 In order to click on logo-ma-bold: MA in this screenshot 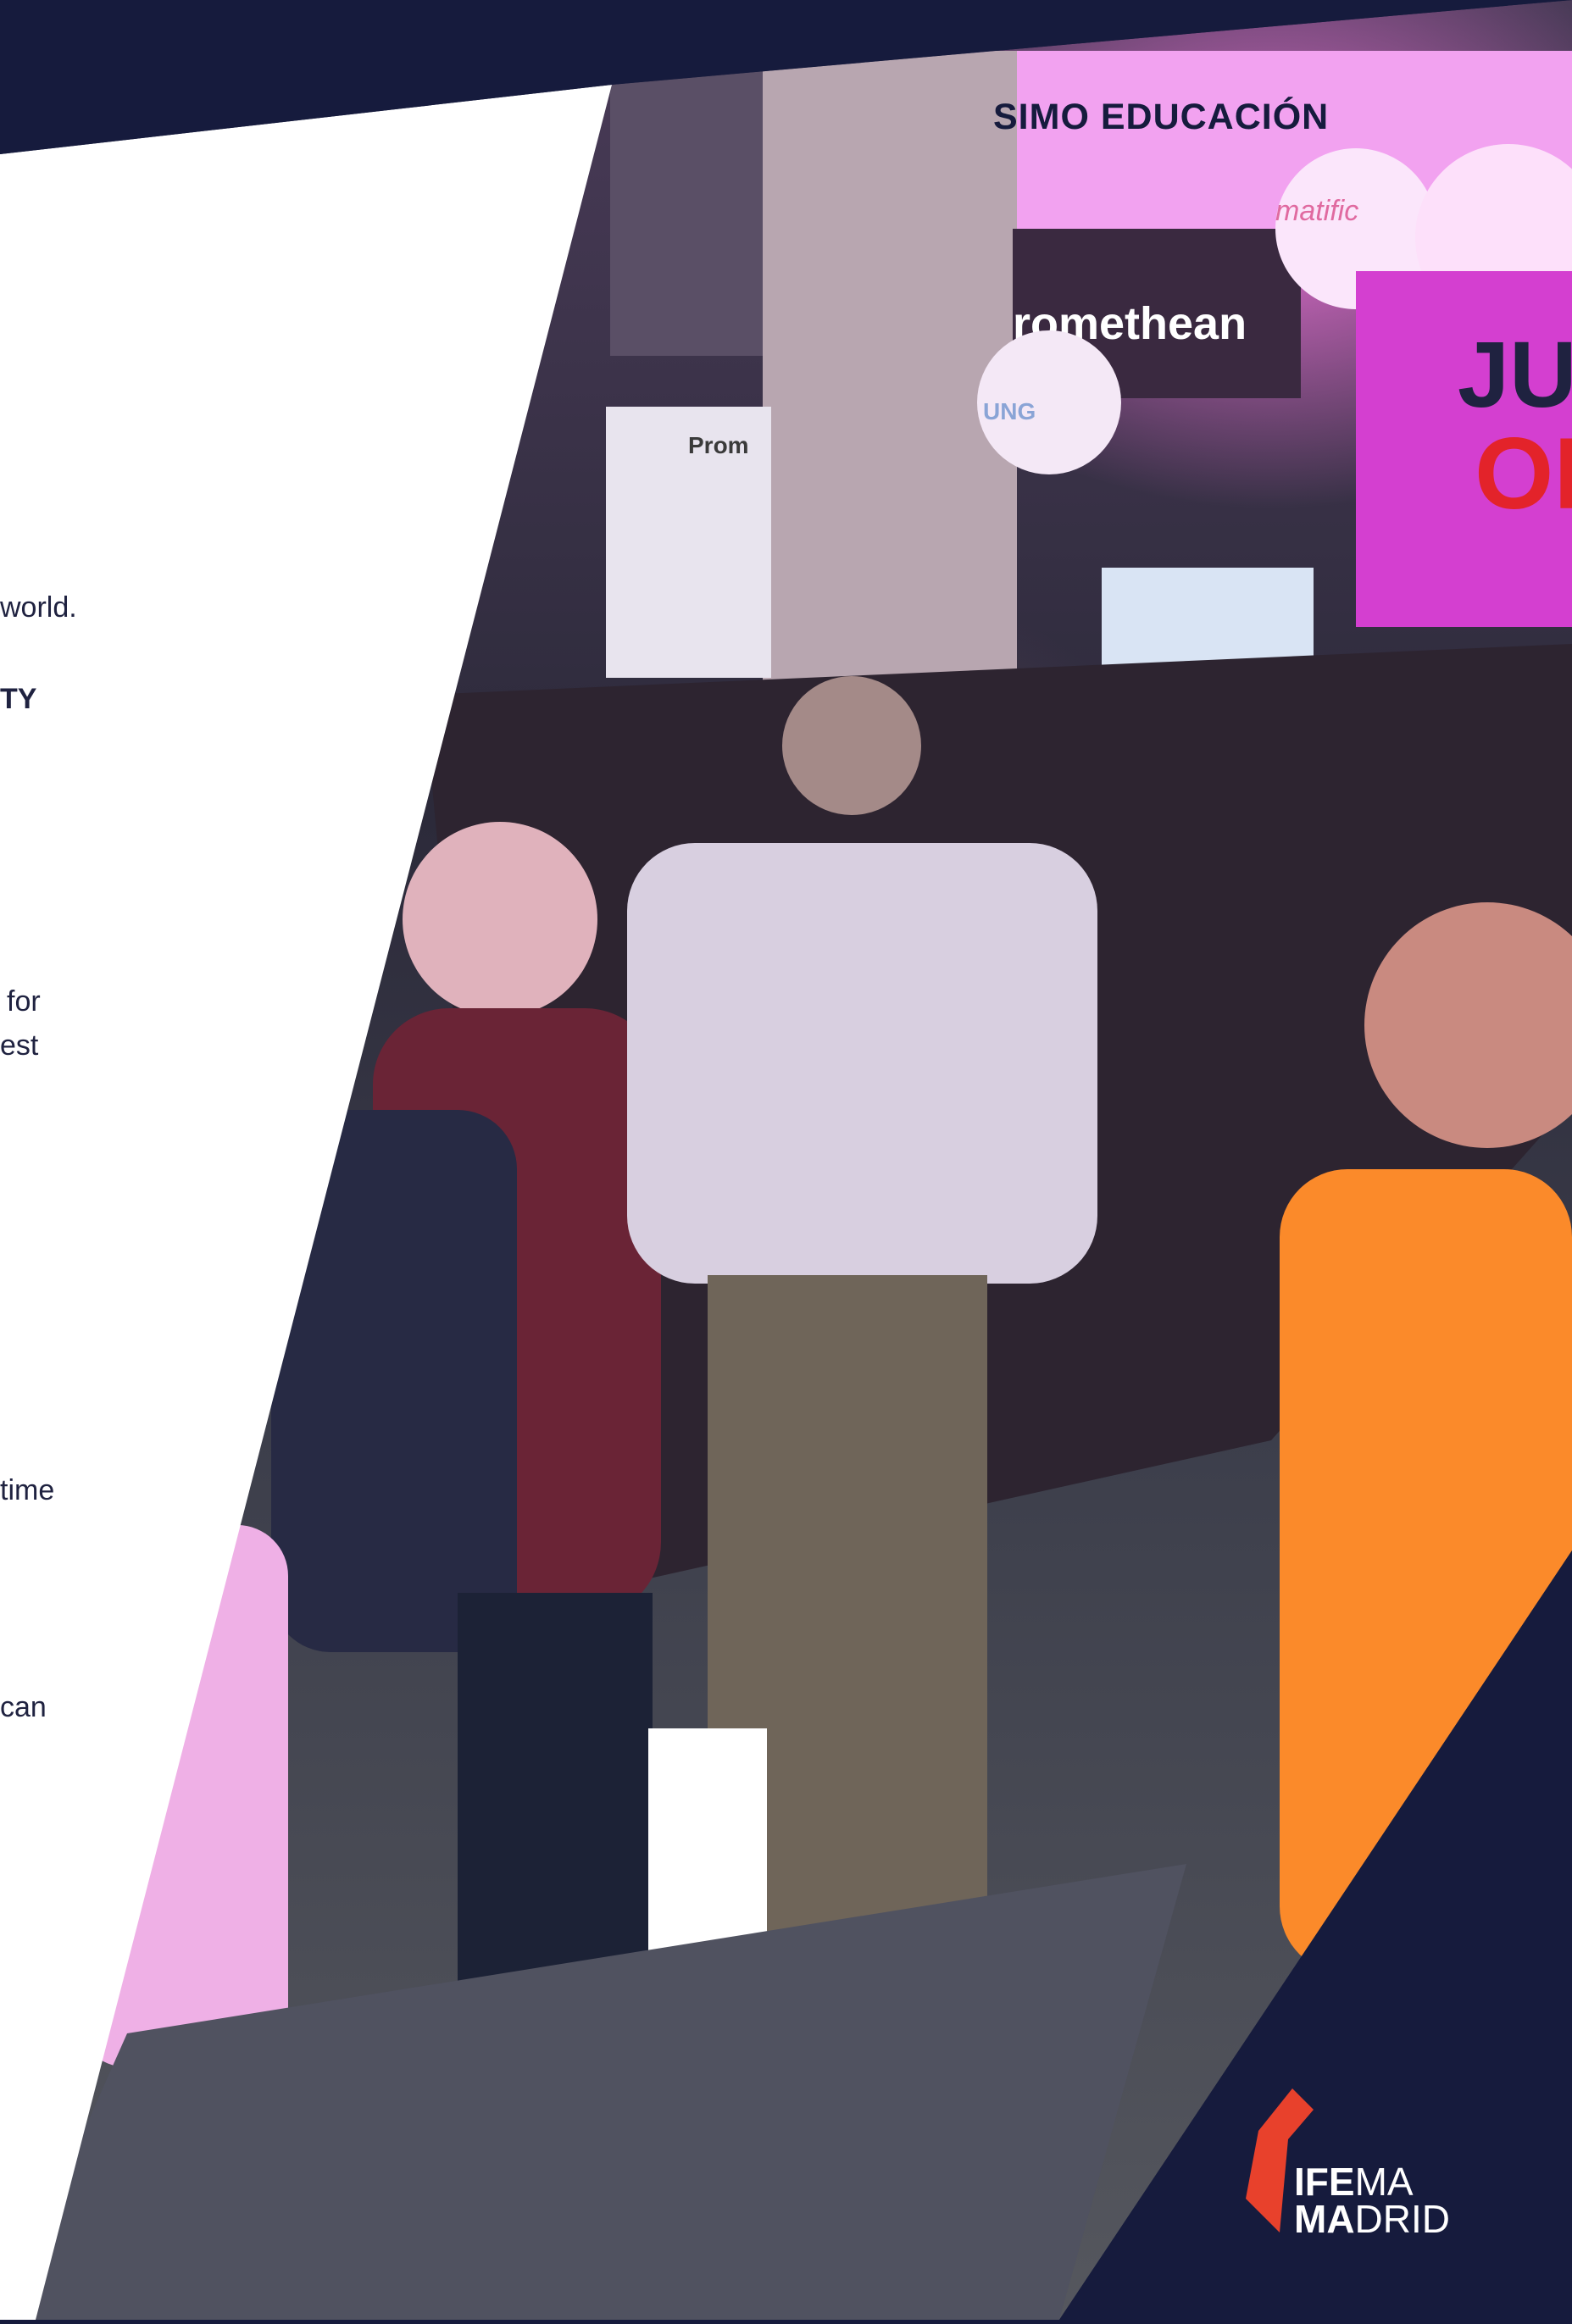, I will do `click(1324, 2219)`.